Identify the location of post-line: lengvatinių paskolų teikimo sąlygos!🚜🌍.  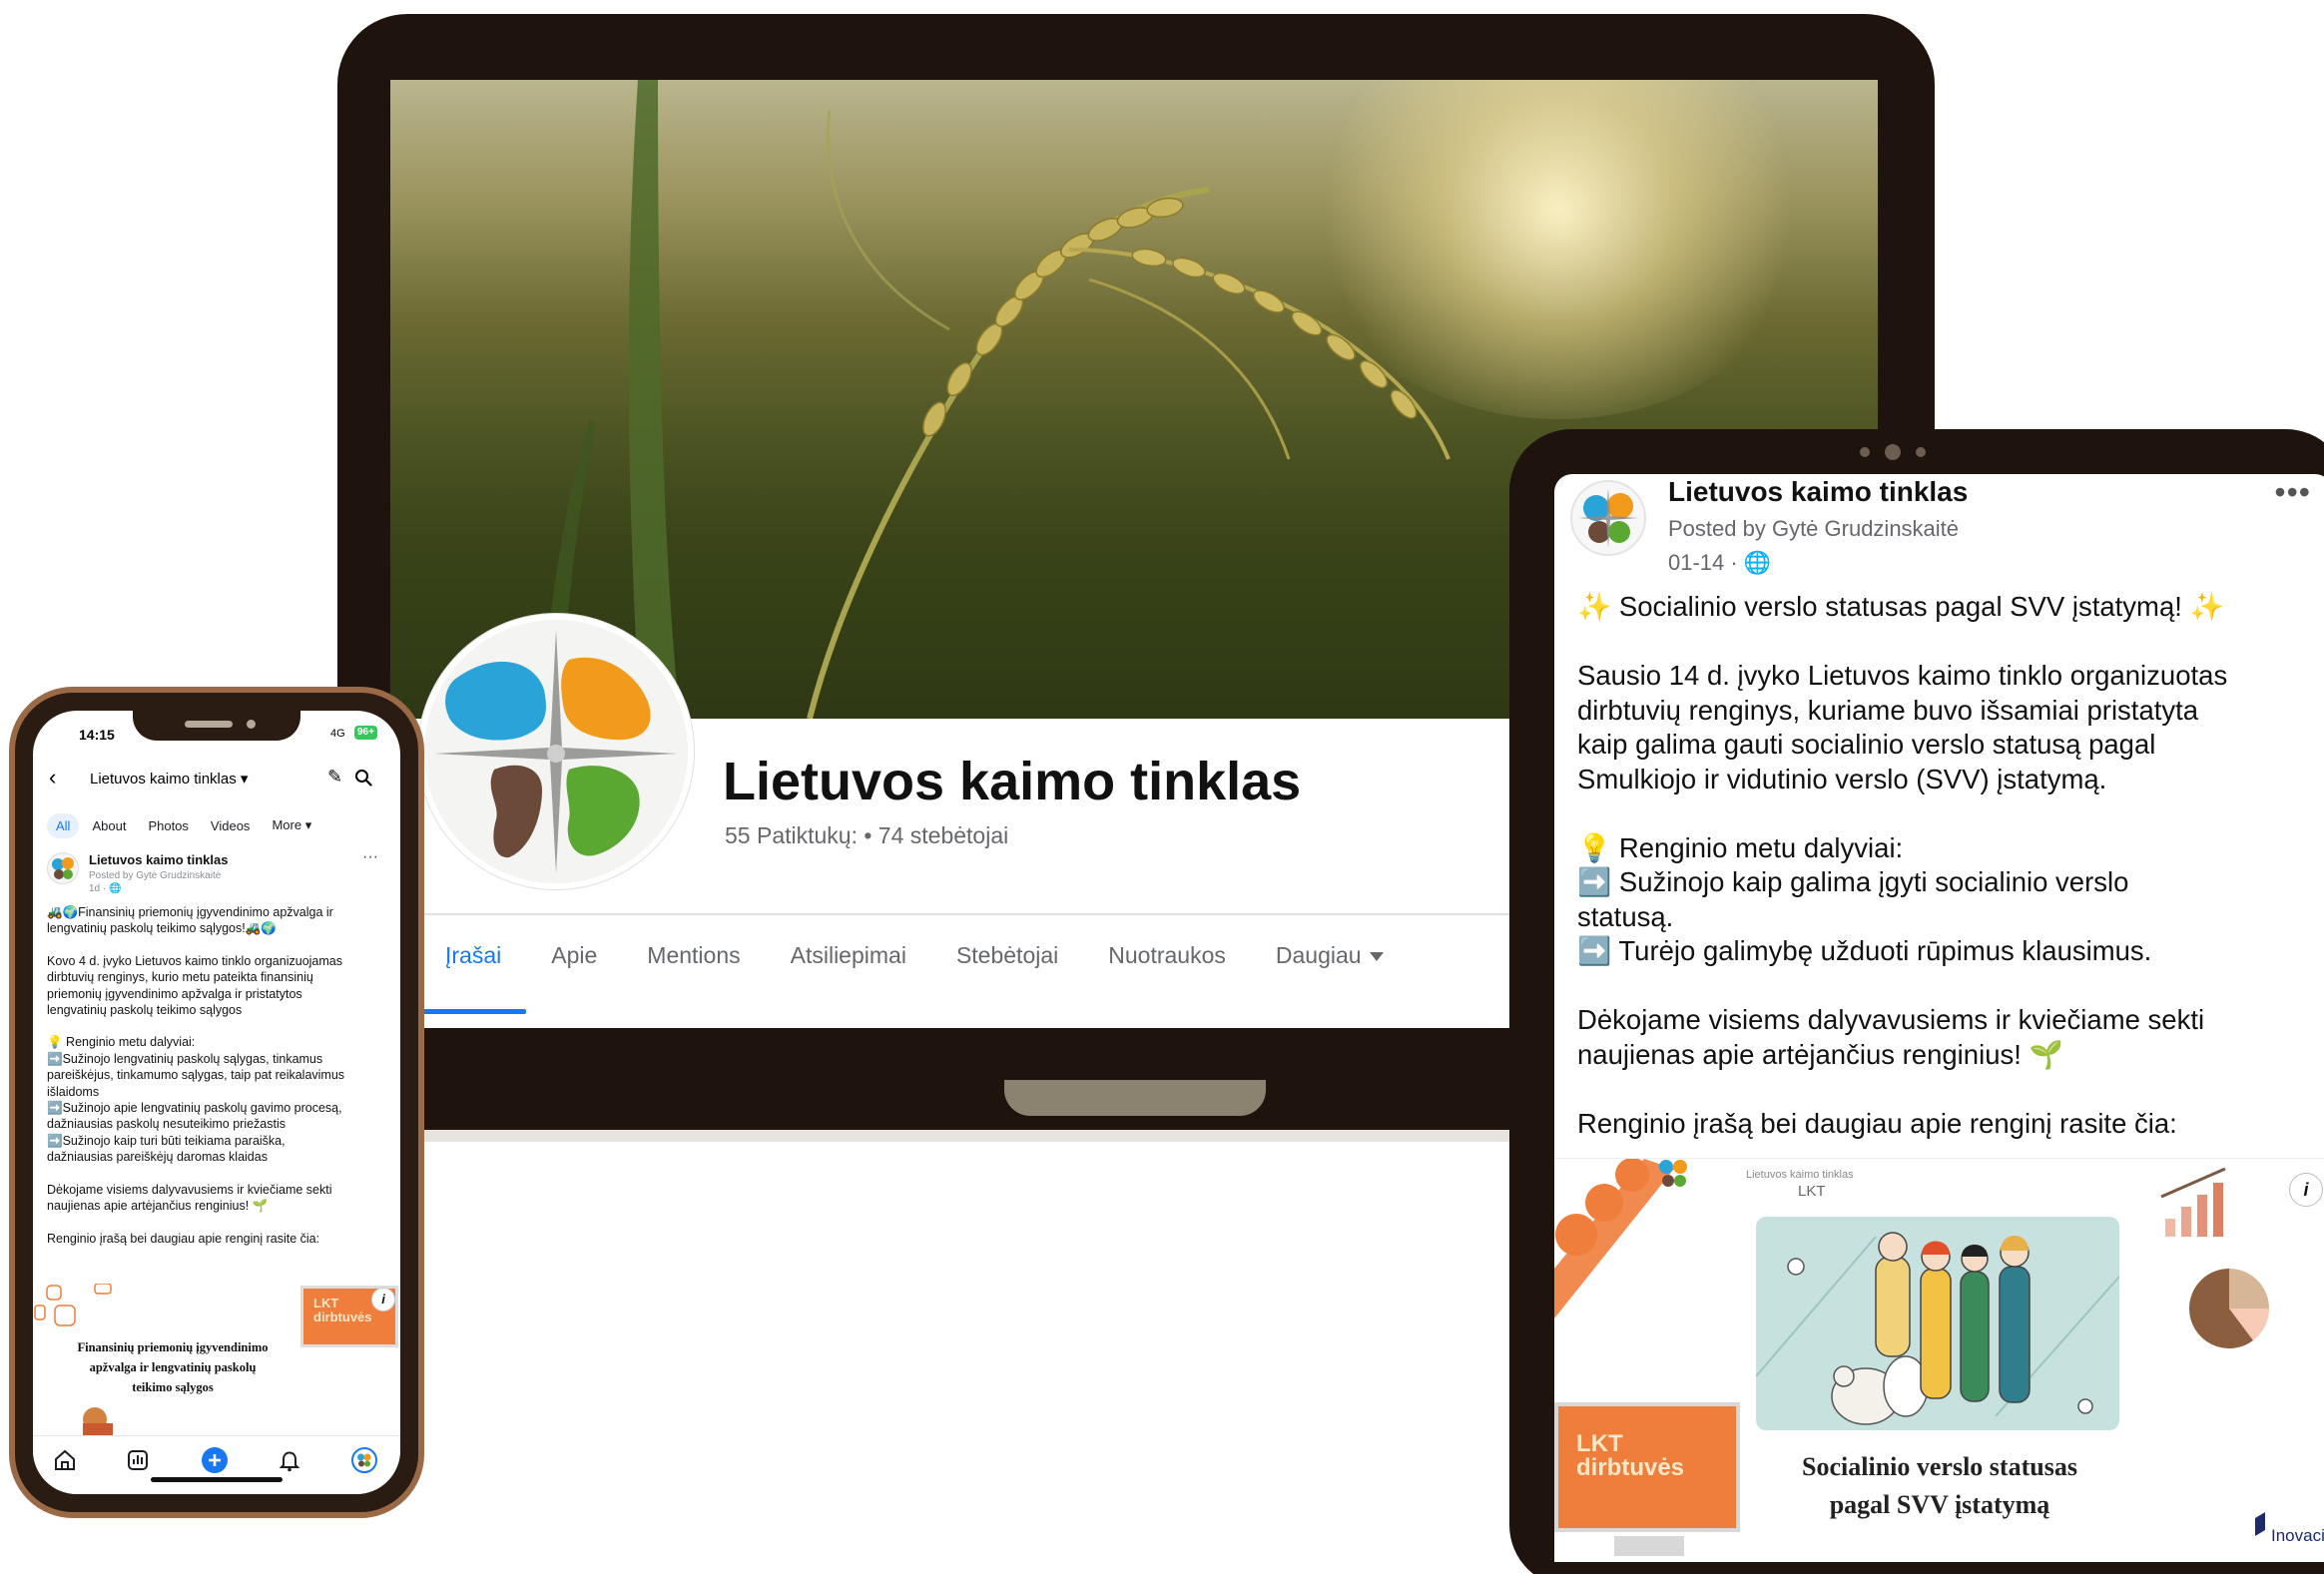
(162, 928).